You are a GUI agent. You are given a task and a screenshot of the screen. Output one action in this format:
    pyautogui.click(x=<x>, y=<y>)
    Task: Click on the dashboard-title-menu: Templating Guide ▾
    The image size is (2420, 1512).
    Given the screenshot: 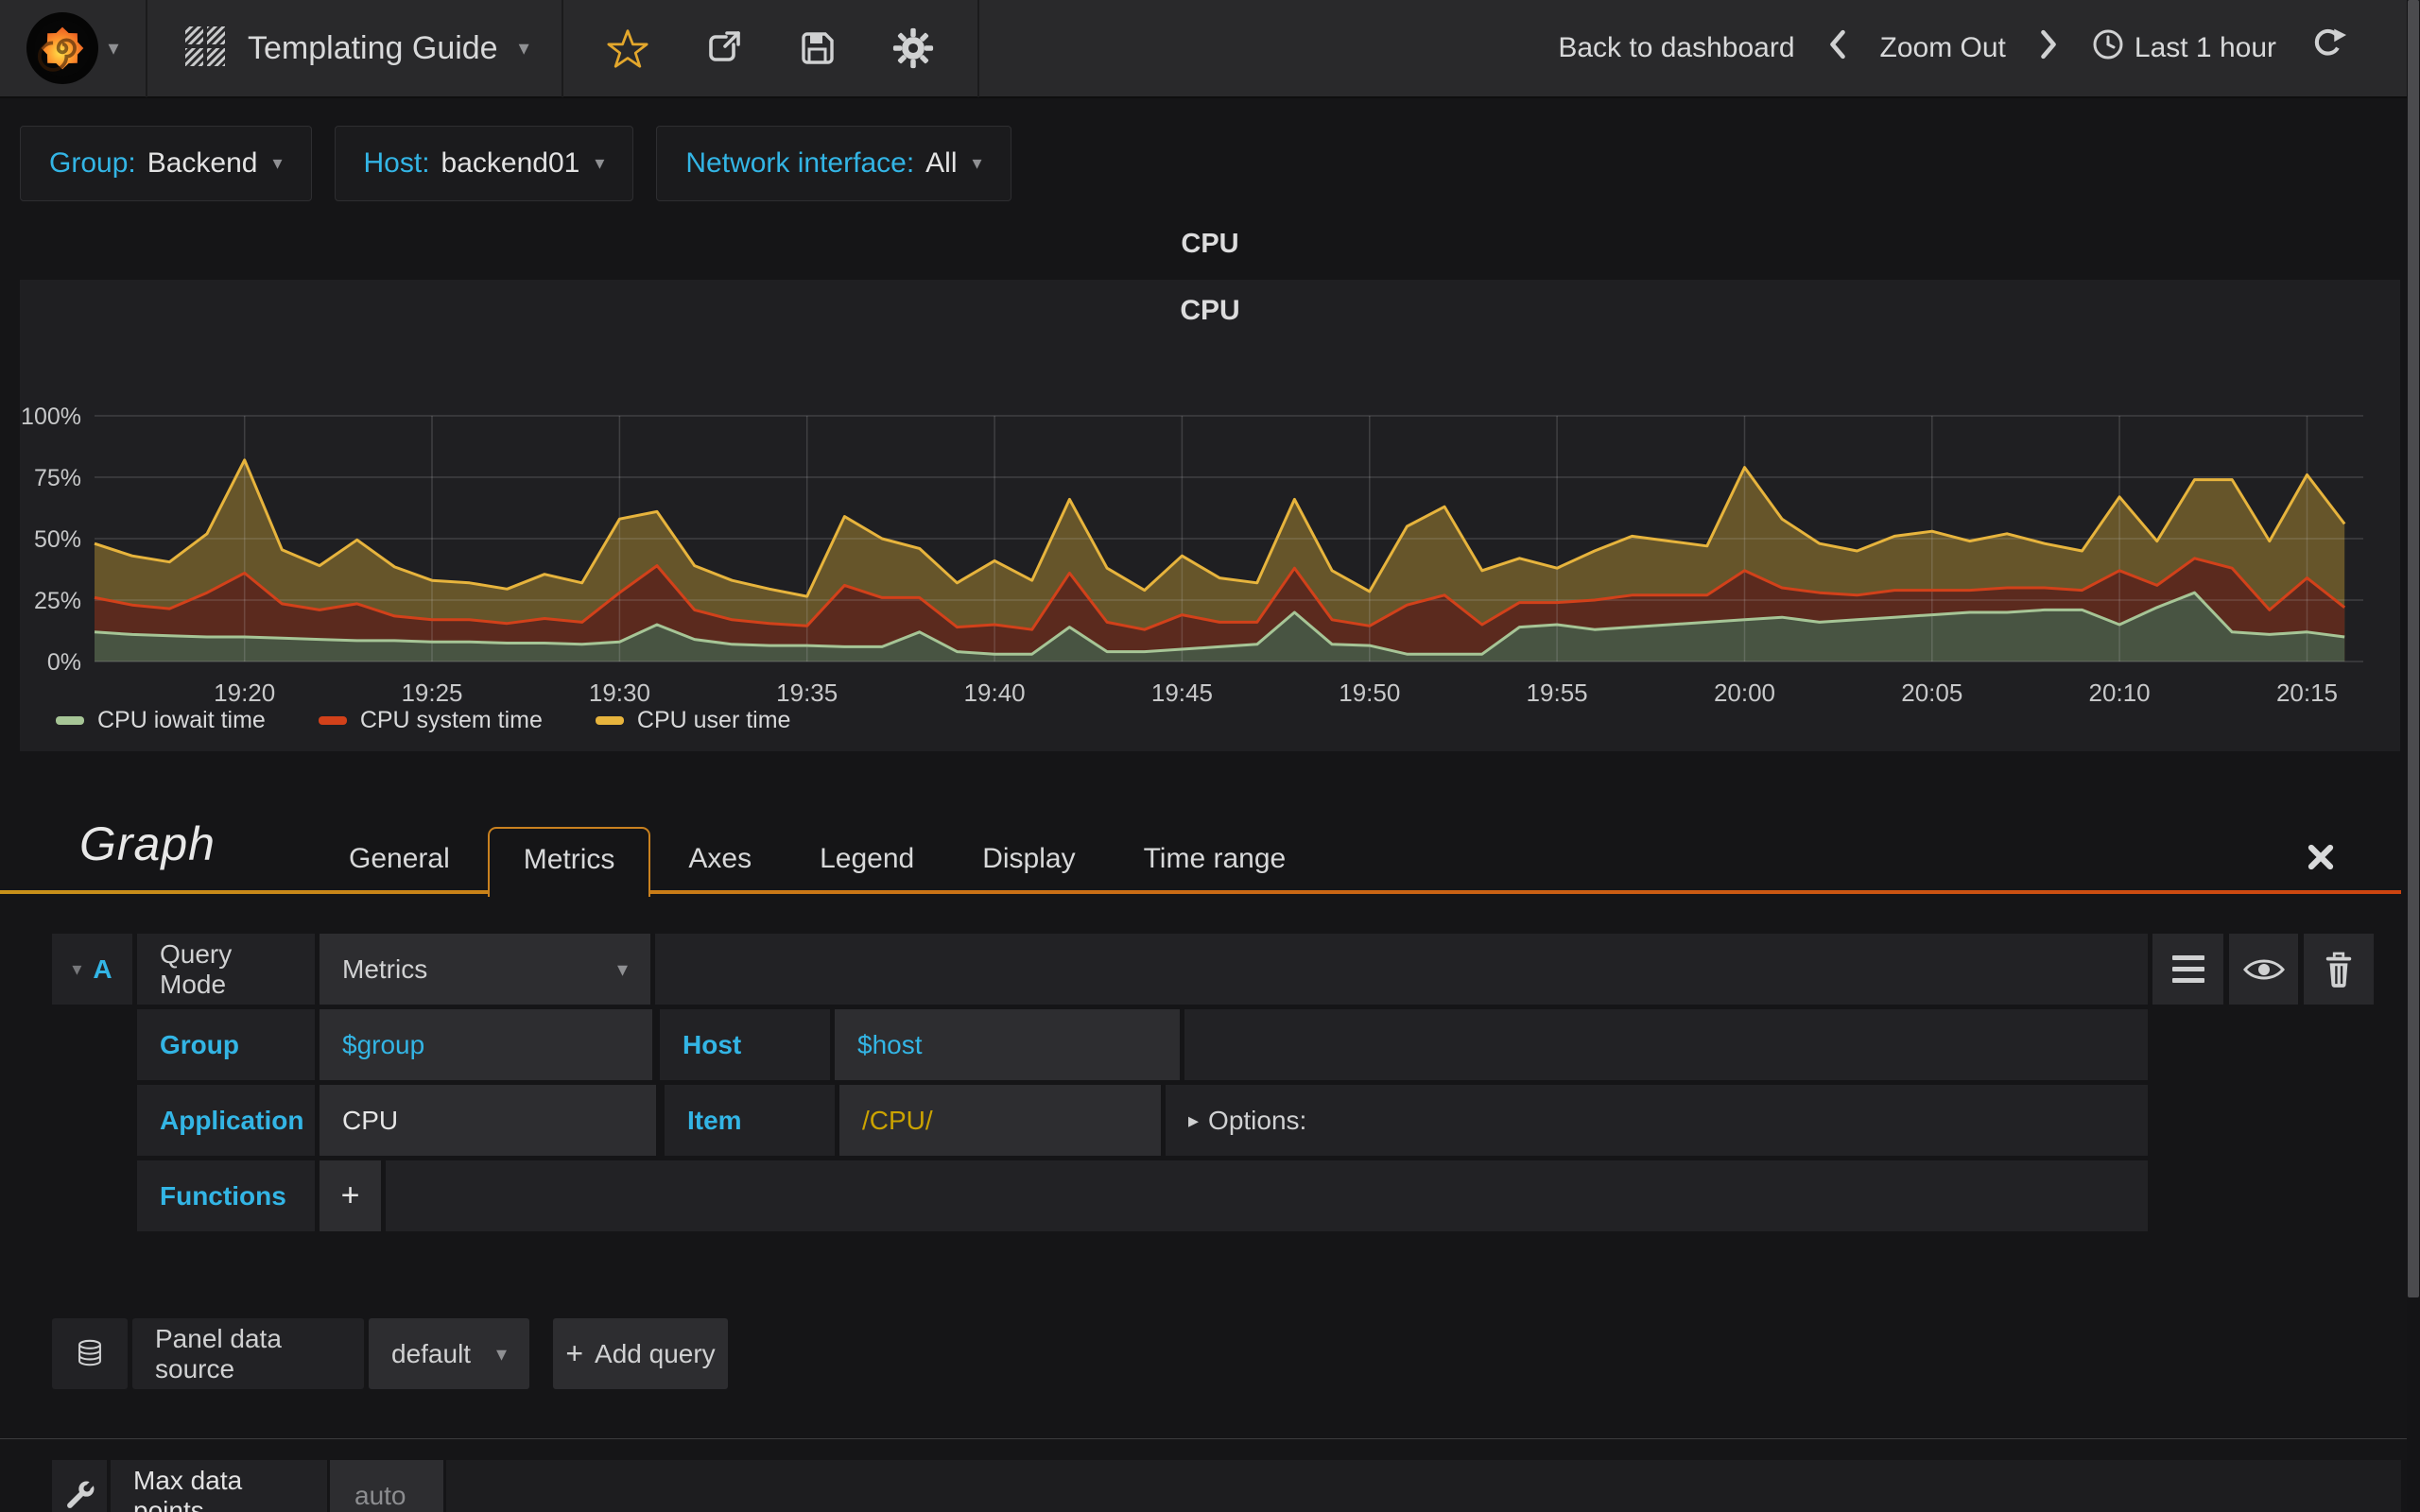 What is the action you would take?
    pyautogui.click(x=355, y=48)
    